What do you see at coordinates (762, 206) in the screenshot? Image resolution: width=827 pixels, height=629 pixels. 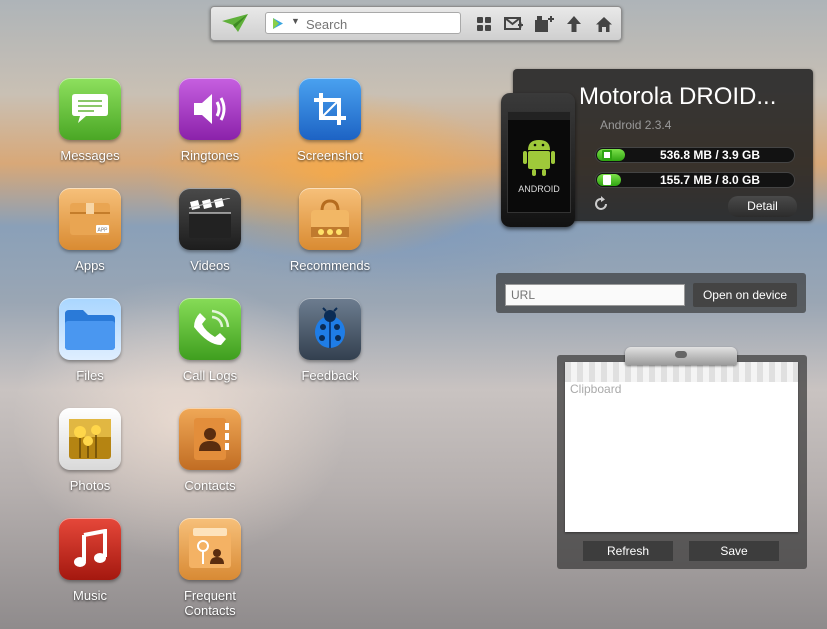 I see `detail-button: Detail` at bounding box center [762, 206].